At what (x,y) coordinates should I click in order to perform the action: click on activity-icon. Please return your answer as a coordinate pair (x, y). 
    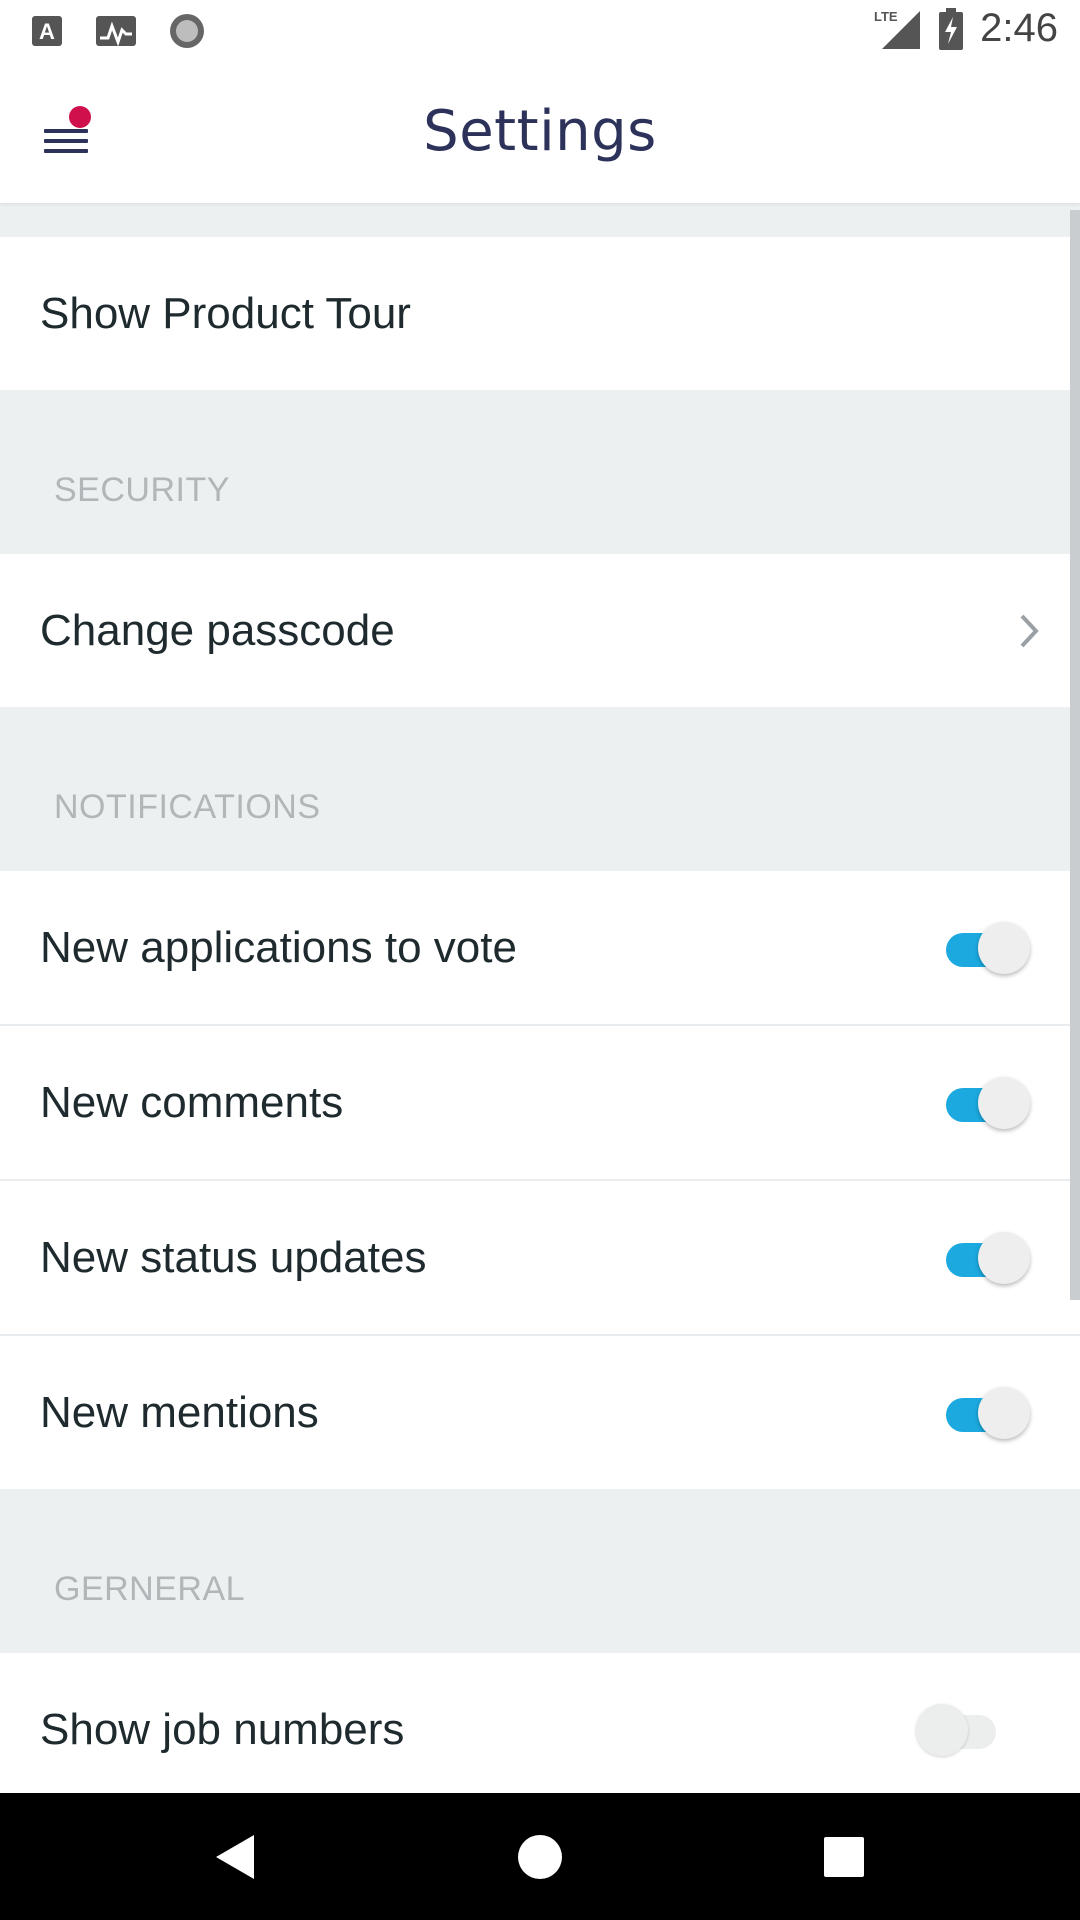
    Looking at the image, I should click on (116, 31).